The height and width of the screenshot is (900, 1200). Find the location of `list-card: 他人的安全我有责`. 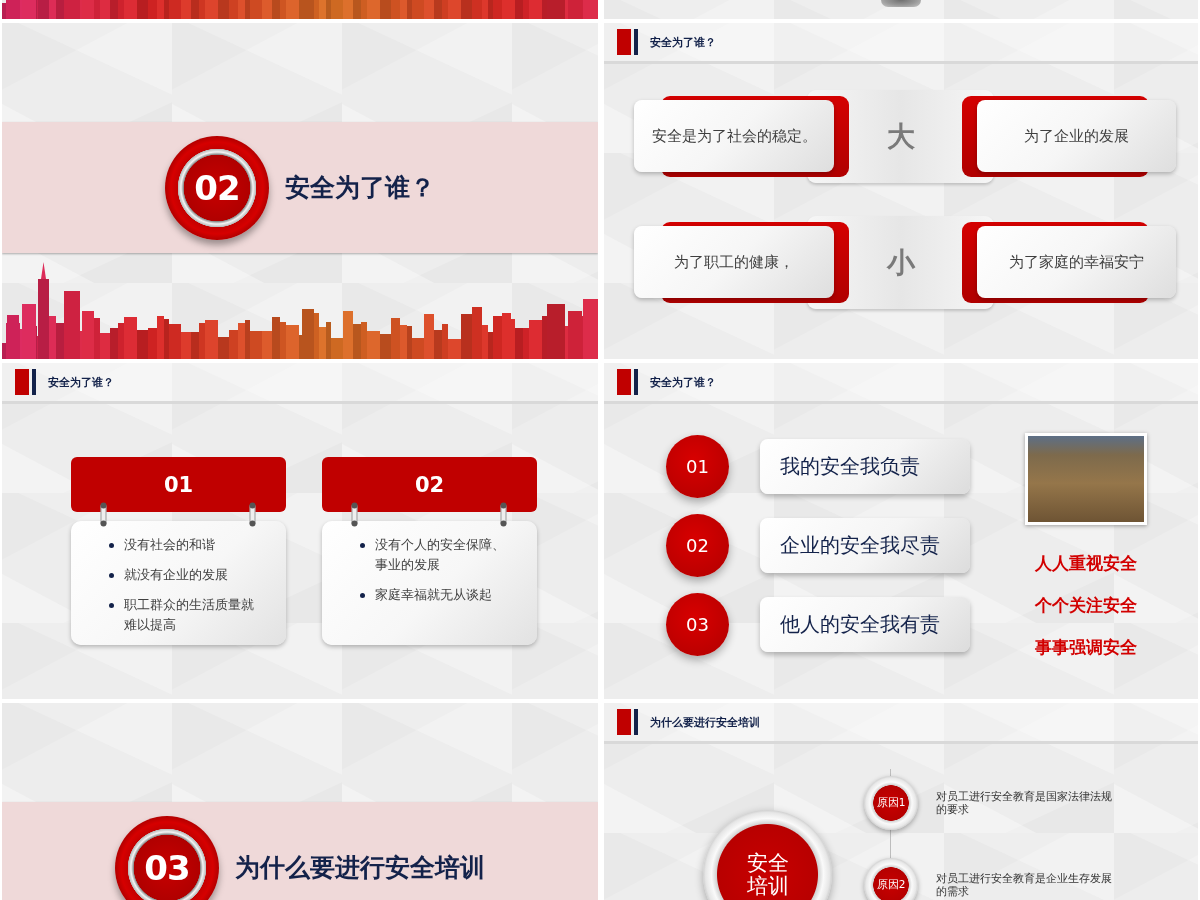

list-card: 他人的安全我有责 is located at coordinates (865, 624).